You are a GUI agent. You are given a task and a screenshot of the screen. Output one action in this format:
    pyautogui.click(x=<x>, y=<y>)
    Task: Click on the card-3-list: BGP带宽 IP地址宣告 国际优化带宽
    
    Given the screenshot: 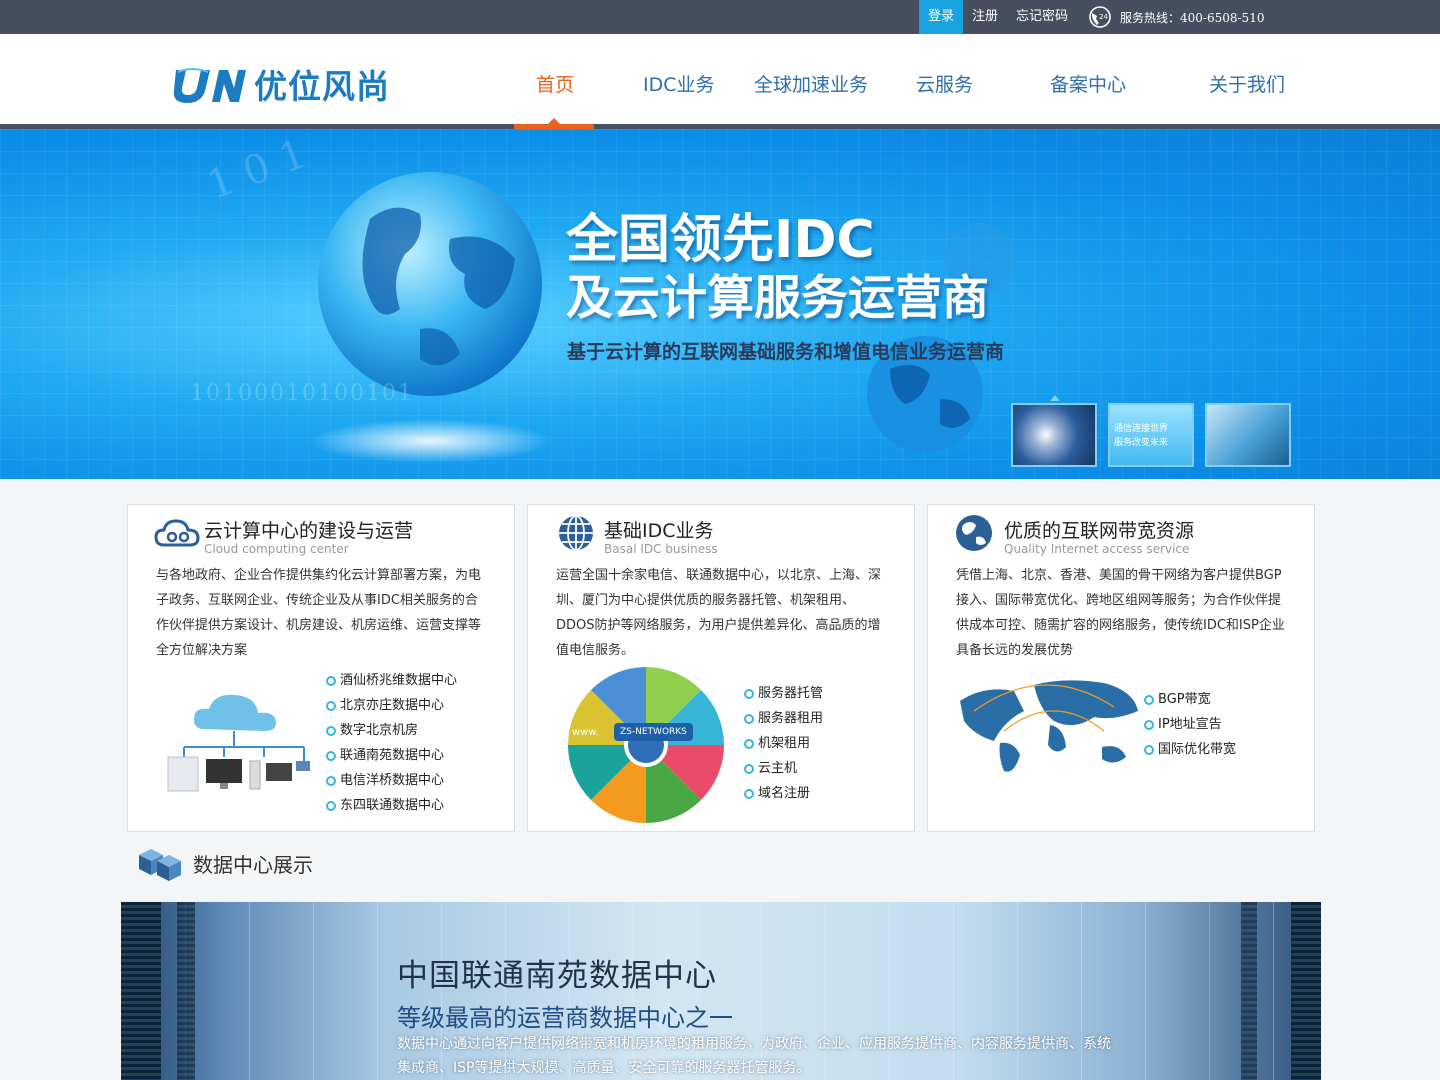 What is the action you would take?
    pyautogui.click(x=1190, y=724)
    